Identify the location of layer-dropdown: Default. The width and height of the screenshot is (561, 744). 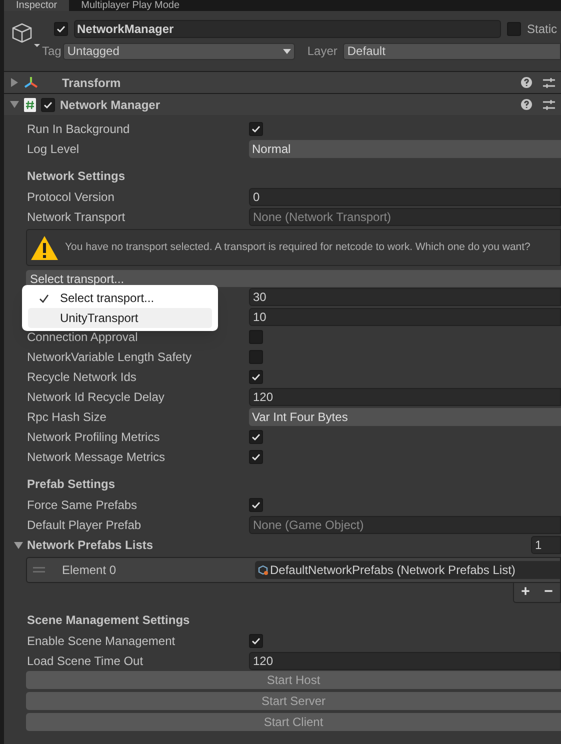
(452, 51).